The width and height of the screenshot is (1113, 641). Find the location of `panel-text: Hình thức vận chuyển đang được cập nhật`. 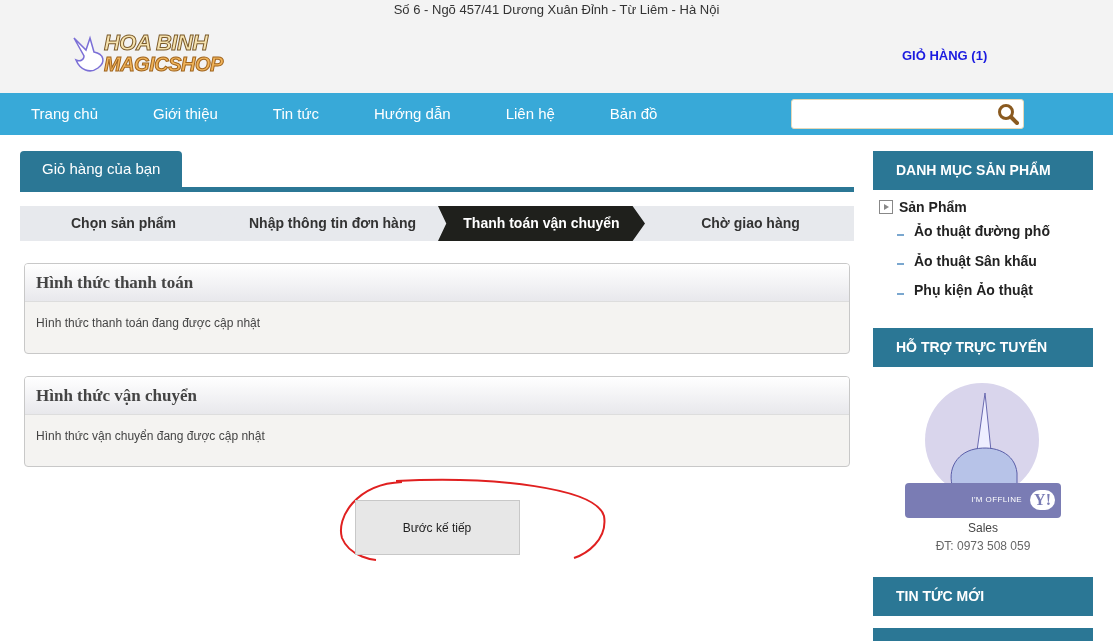

panel-text: Hình thức vận chuyển đang được cập nhật is located at coordinates (150, 436).